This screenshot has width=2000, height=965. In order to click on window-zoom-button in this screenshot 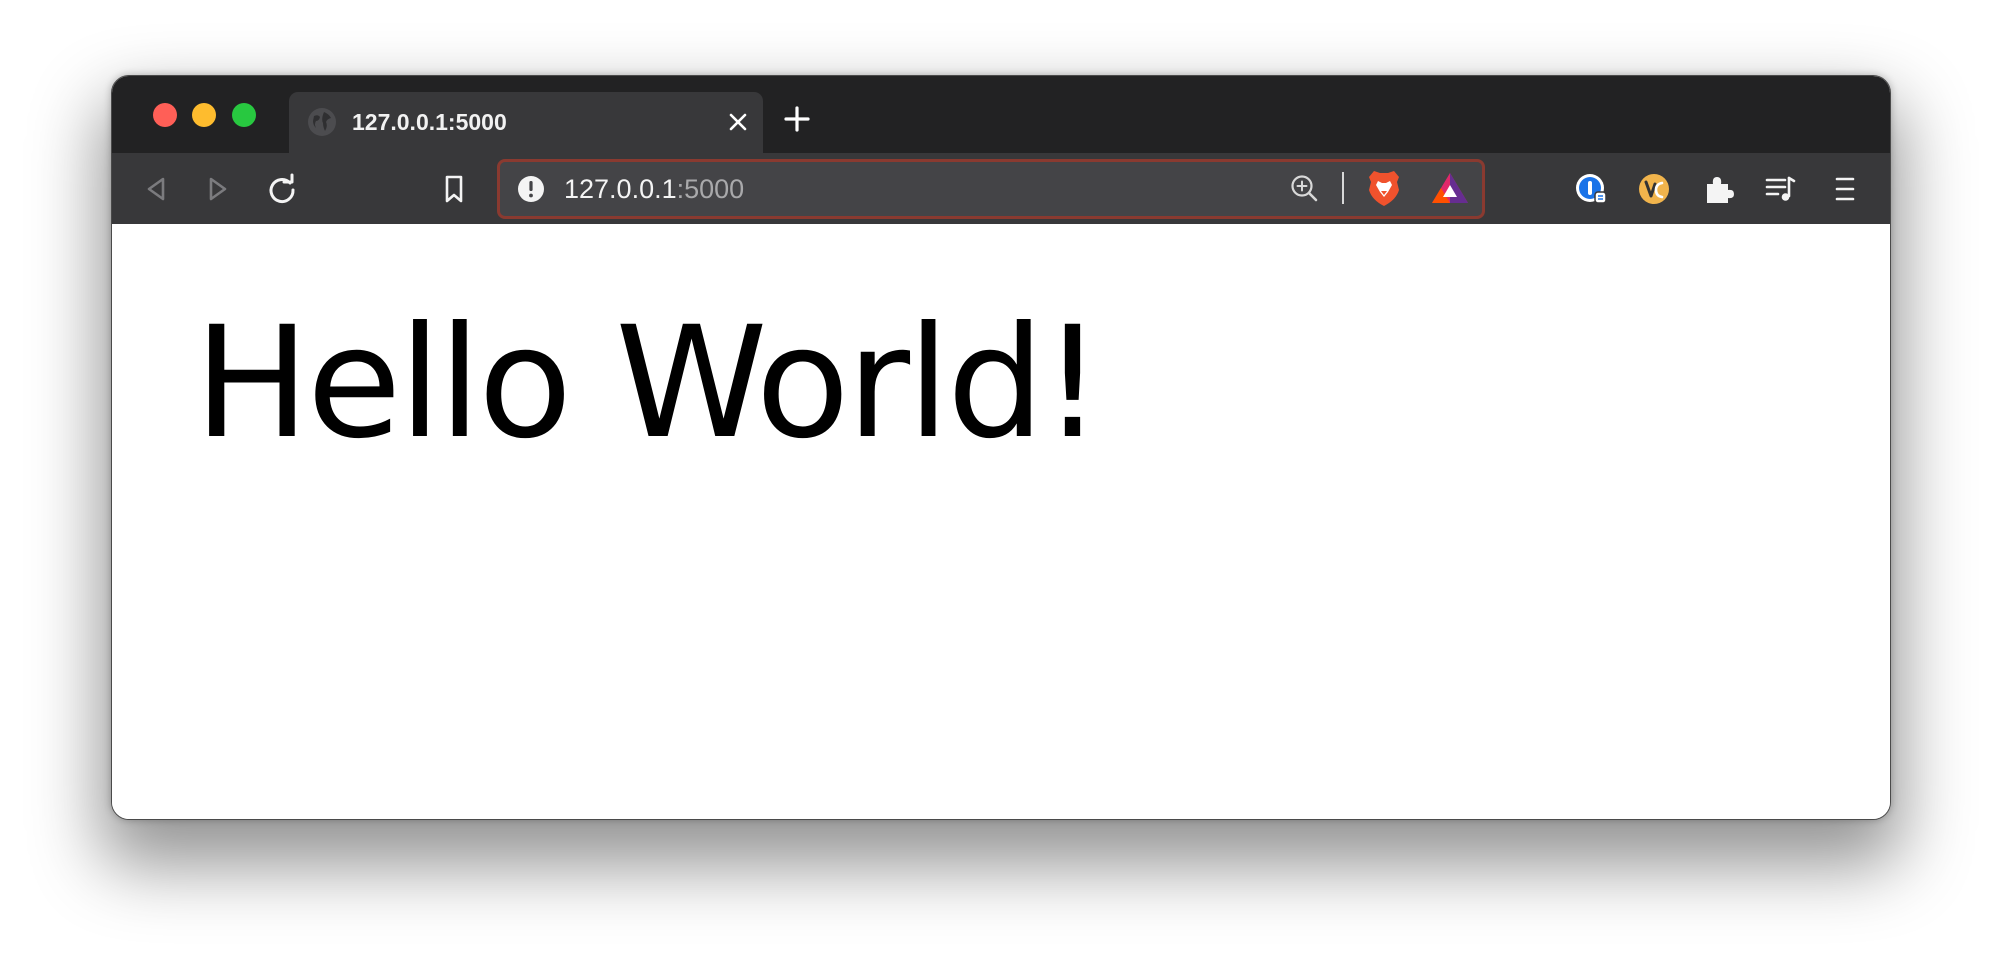, I will do `click(244, 115)`.